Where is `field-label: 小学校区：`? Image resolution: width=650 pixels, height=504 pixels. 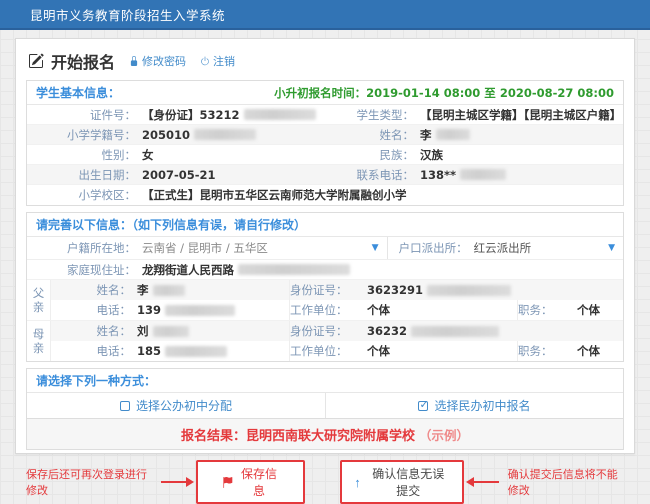 field-label: 小学校区： is located at coordinates (84, 195).